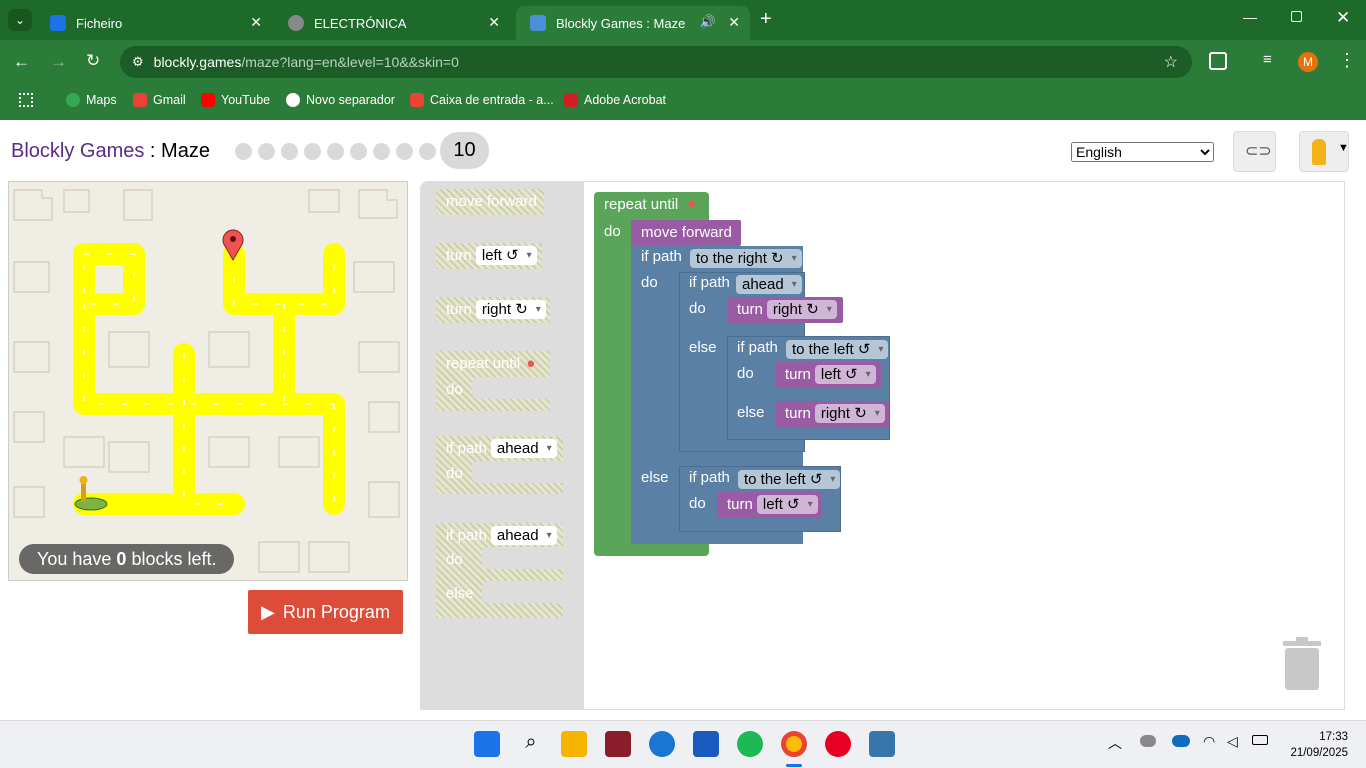  Describe the element at coordinates (340, 100) in the screenshot. I see `bookmark-new-tab: Novo separador` at that location.